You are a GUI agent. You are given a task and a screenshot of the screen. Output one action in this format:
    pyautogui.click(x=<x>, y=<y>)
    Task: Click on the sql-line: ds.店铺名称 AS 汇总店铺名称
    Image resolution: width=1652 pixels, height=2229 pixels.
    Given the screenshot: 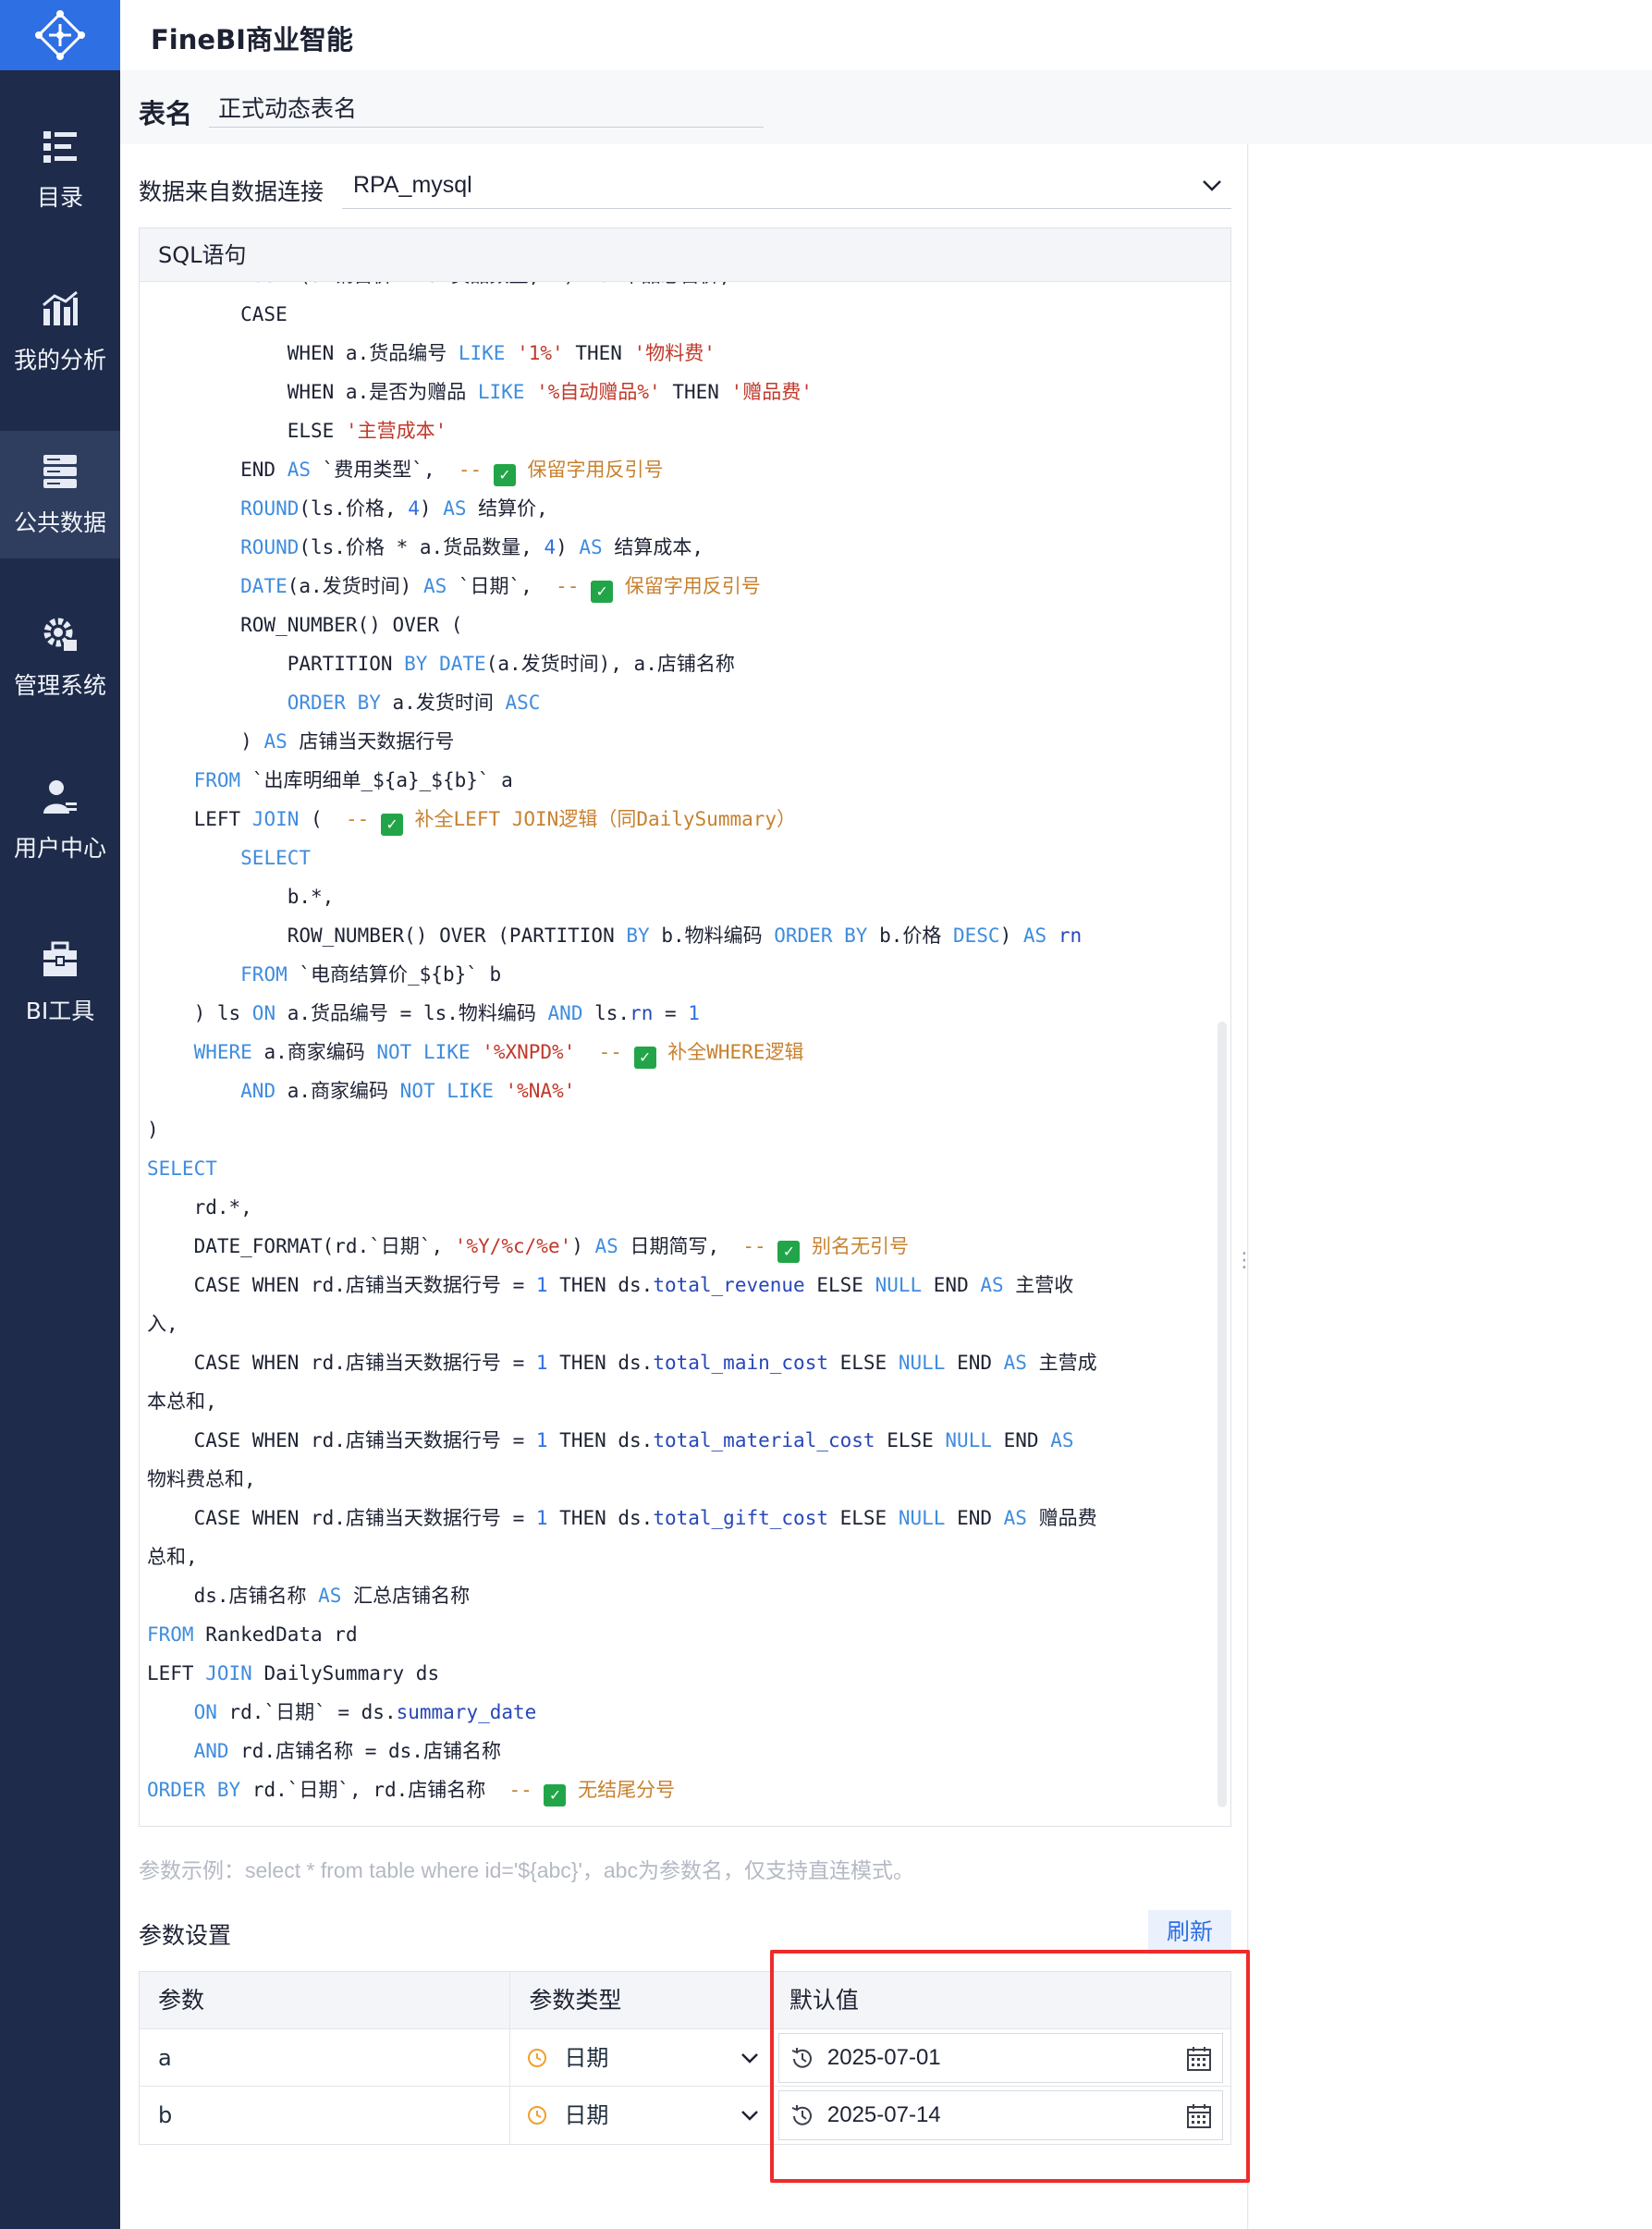 What is the action you would take?
    pyautogui.click(x=309, y=1596)
    